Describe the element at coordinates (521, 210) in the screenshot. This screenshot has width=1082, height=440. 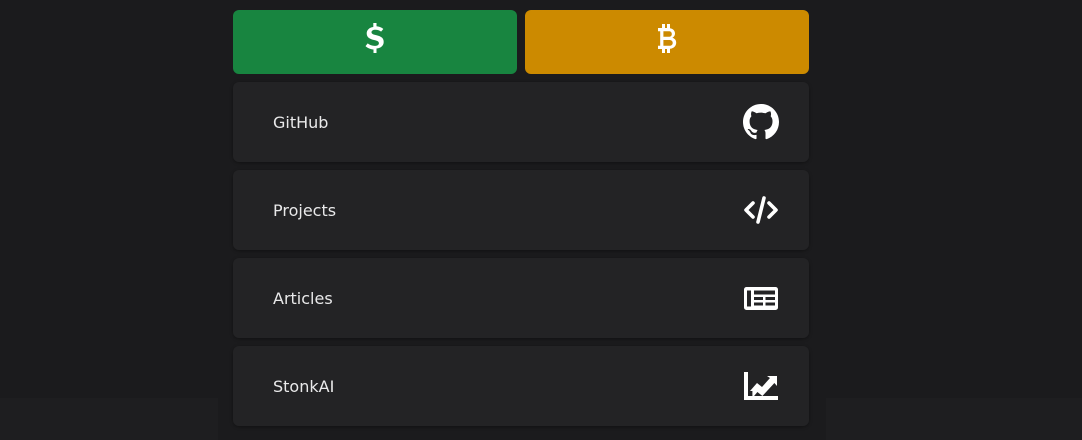
I see `link-card-projects: Projects` at that location.